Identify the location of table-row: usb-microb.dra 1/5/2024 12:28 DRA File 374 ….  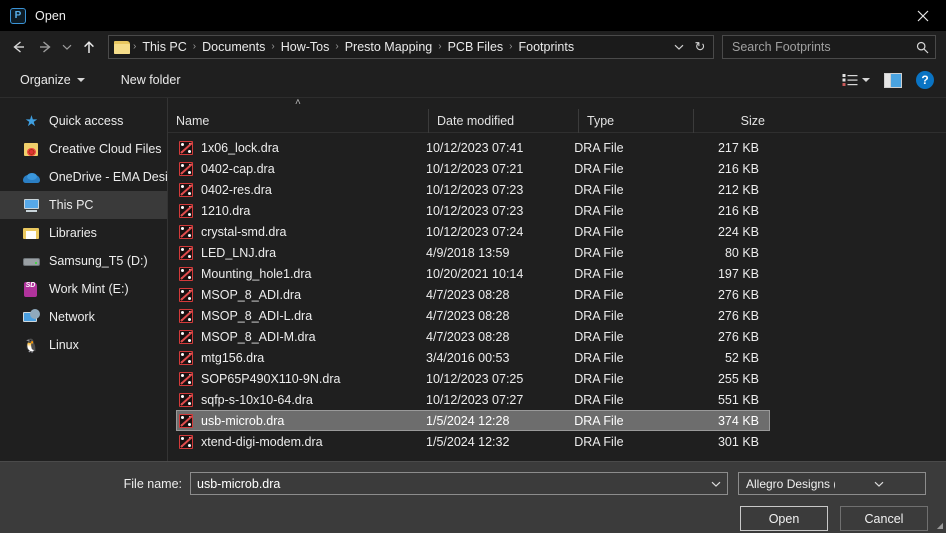
(473, 420).